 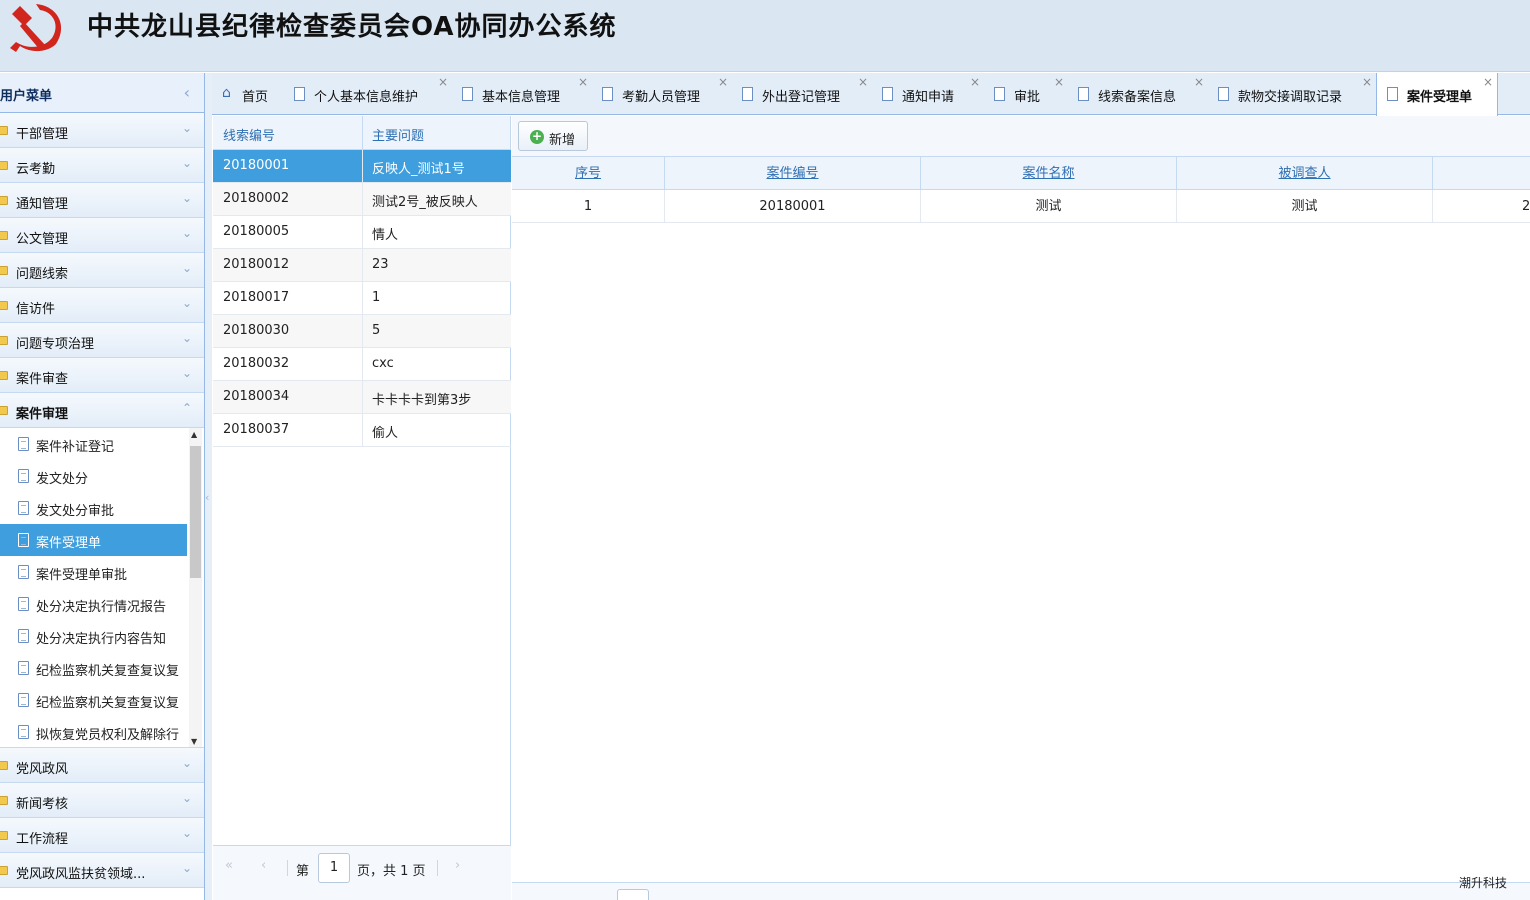 What do you see at coordinates (802, 94) in the screenshot?
I see `tab: 外出登记管理 ×` at bounding box center [802, 94].